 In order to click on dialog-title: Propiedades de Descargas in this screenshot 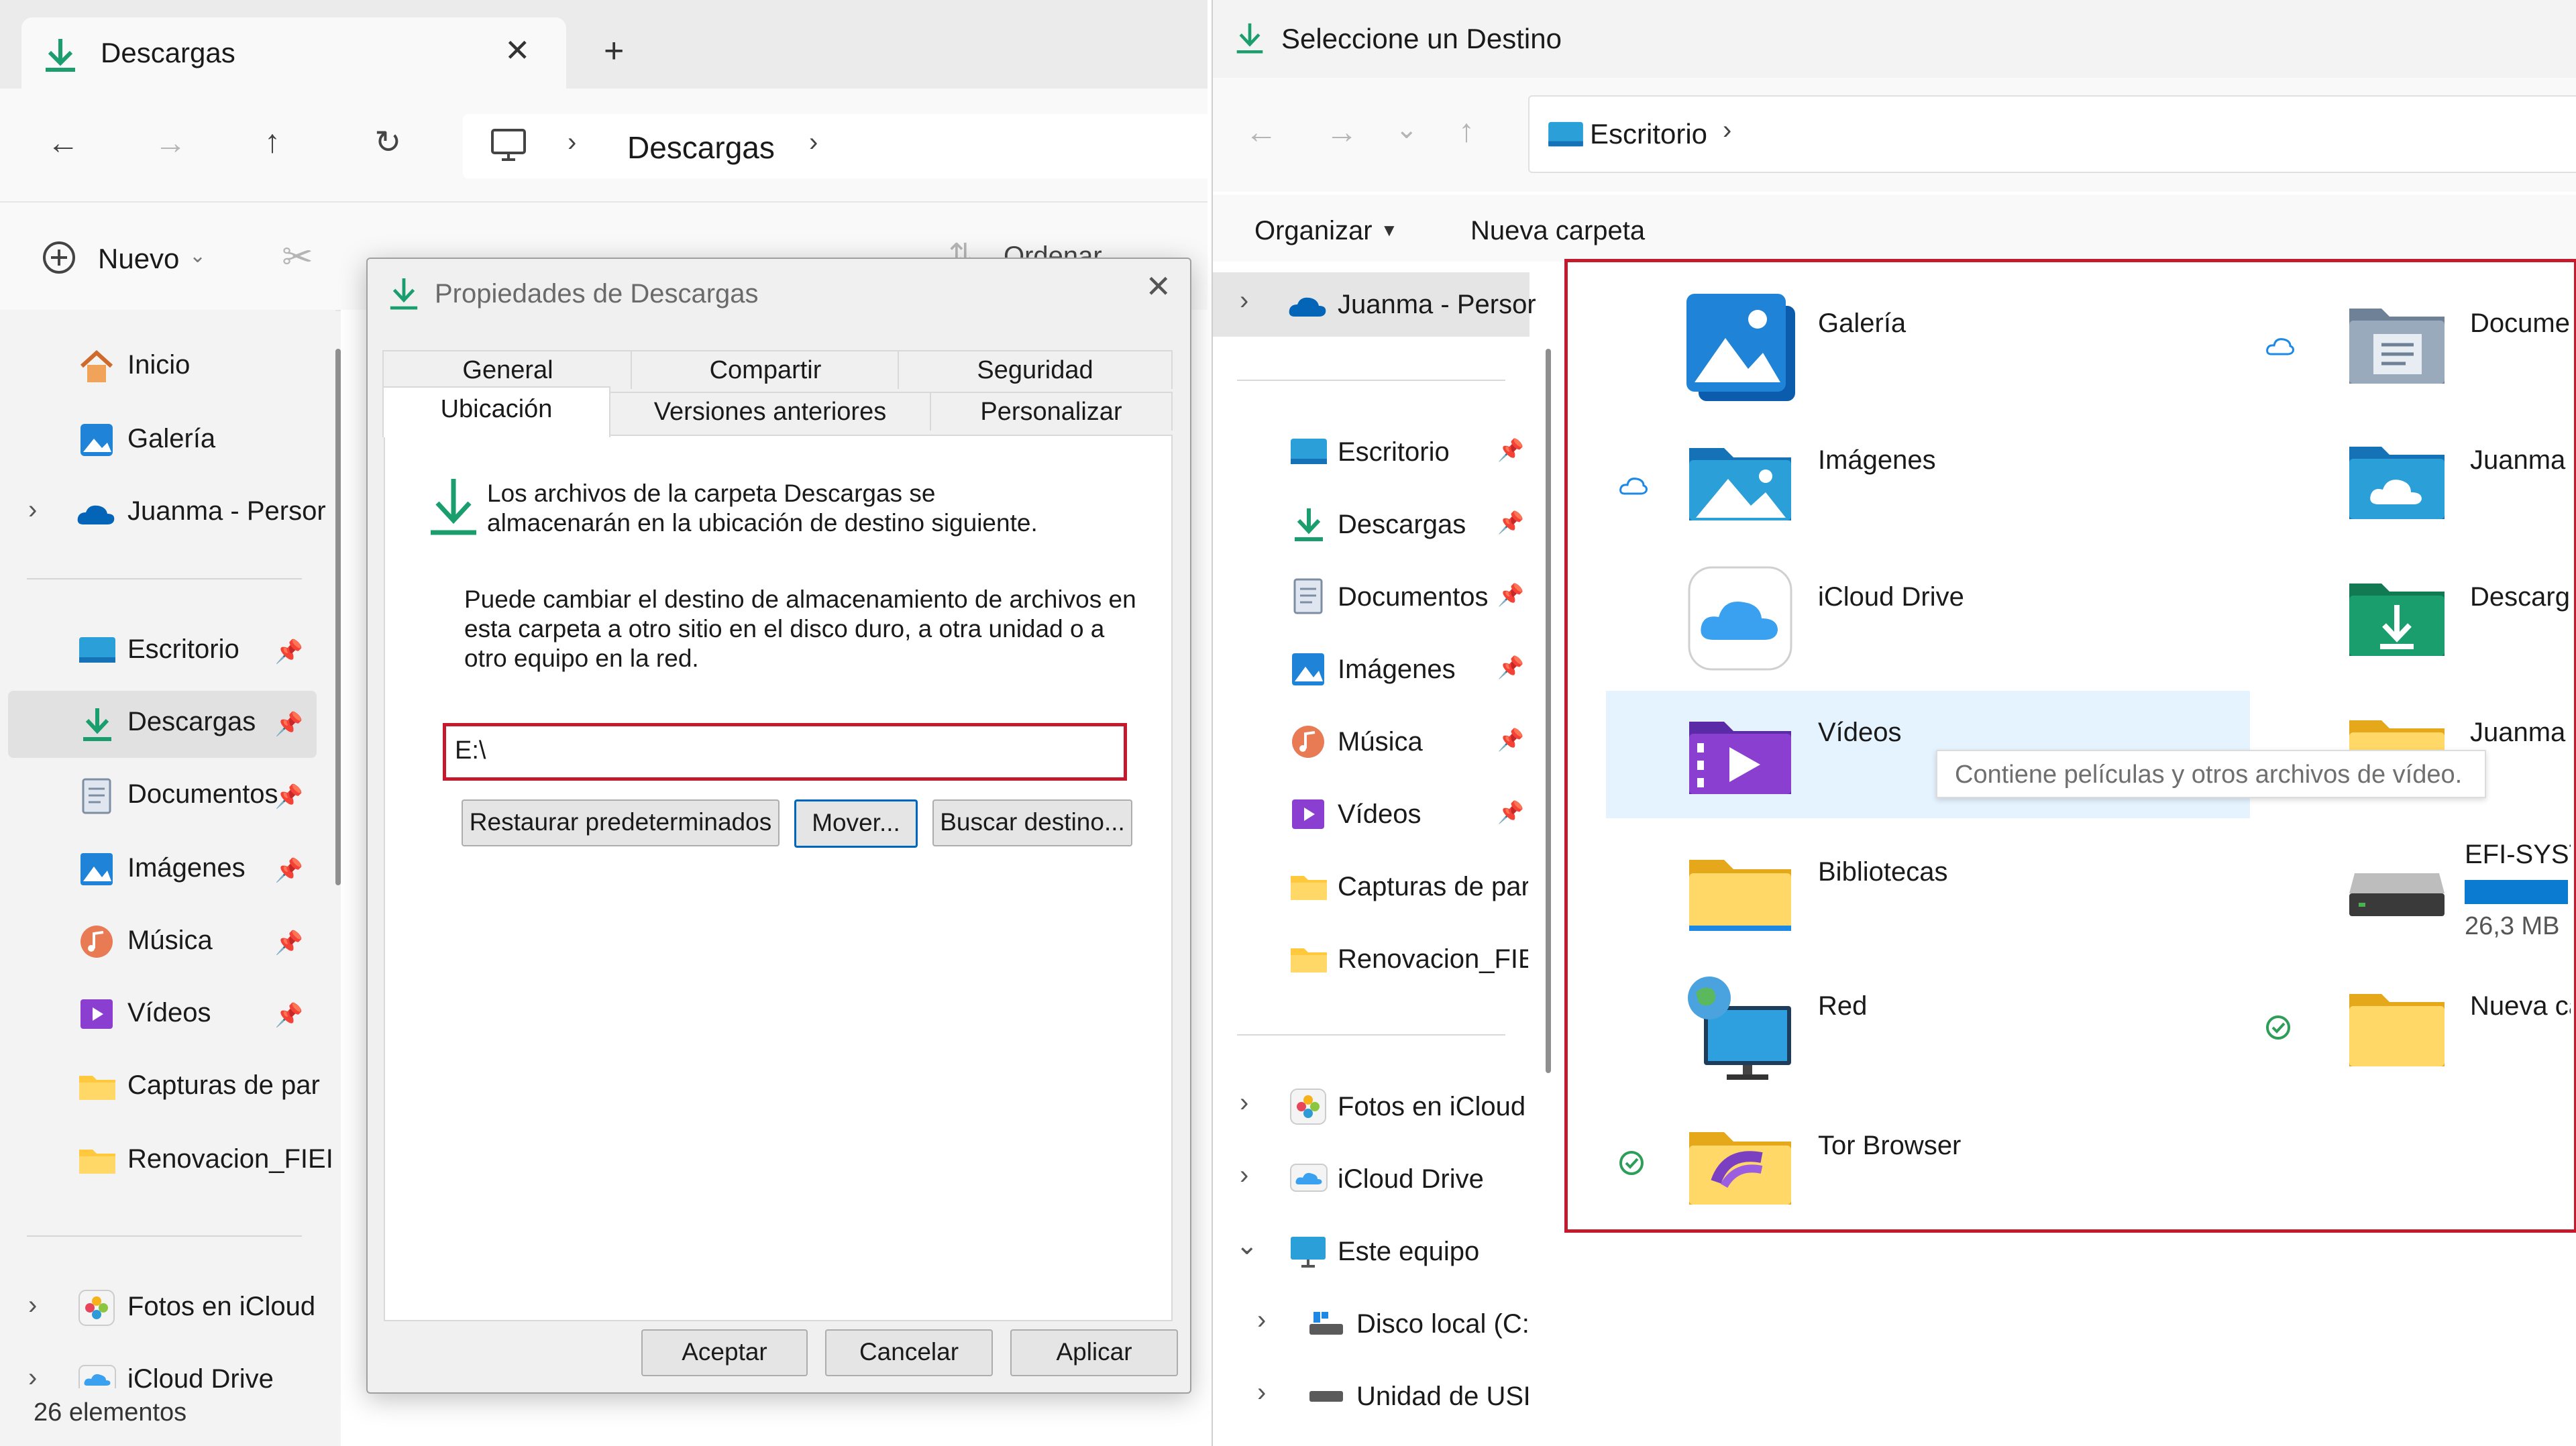, I will do `click(597, 294)`.